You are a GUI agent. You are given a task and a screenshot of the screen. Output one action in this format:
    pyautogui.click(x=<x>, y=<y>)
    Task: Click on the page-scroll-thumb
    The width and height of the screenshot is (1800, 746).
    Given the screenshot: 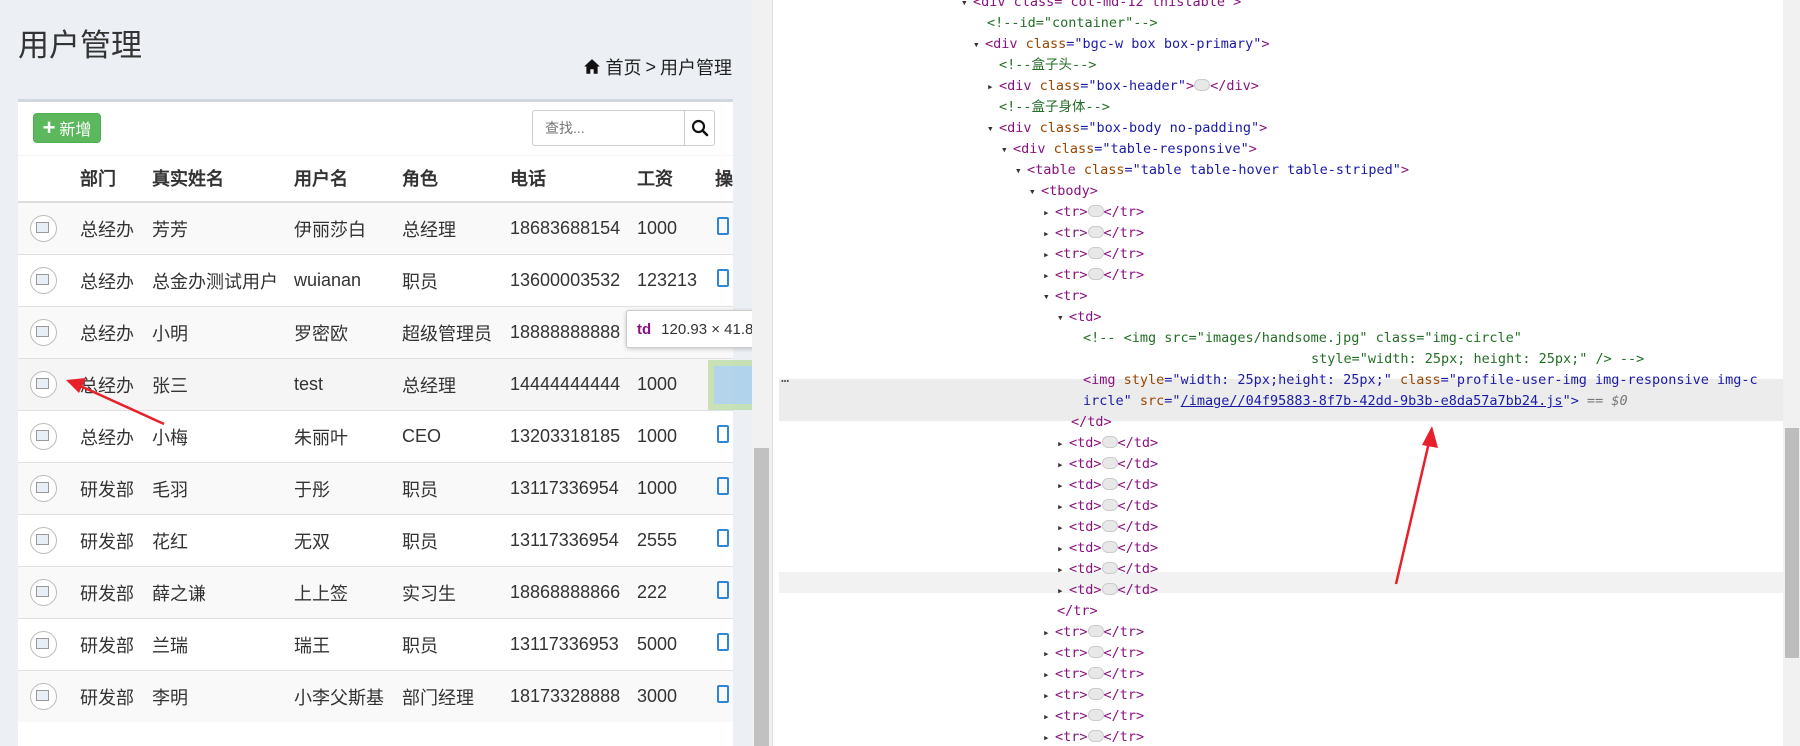 What is the action you would take?
    pyautogui.click(x=761, y=597)
    